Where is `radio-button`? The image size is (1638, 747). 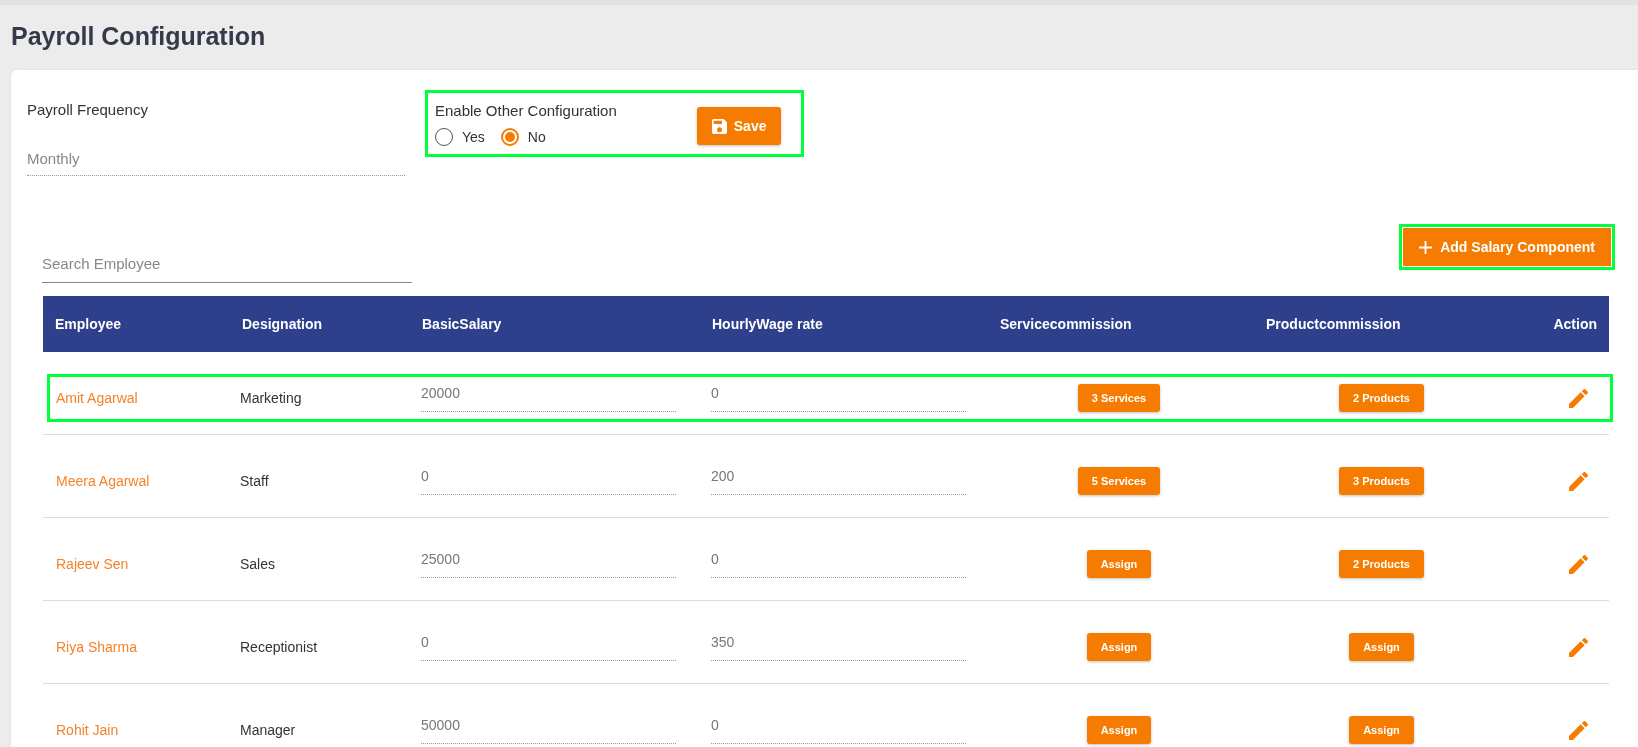 radio-button is located at coordinates (509, 137).